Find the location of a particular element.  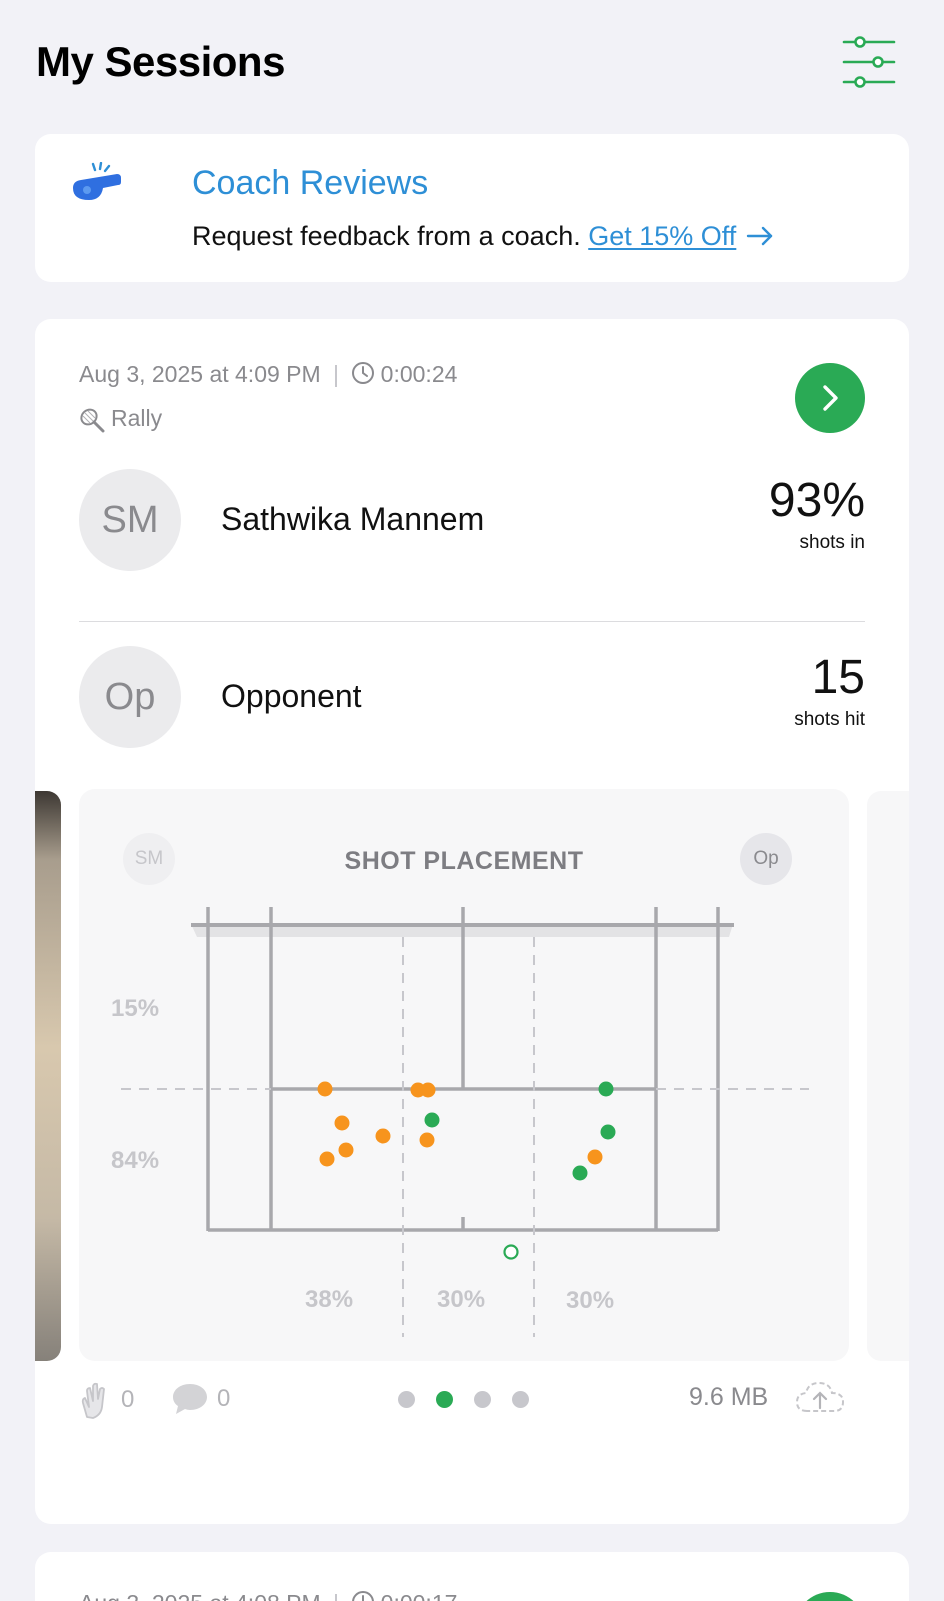

opponent-name: Opponent is located at coordinates (291, 696).